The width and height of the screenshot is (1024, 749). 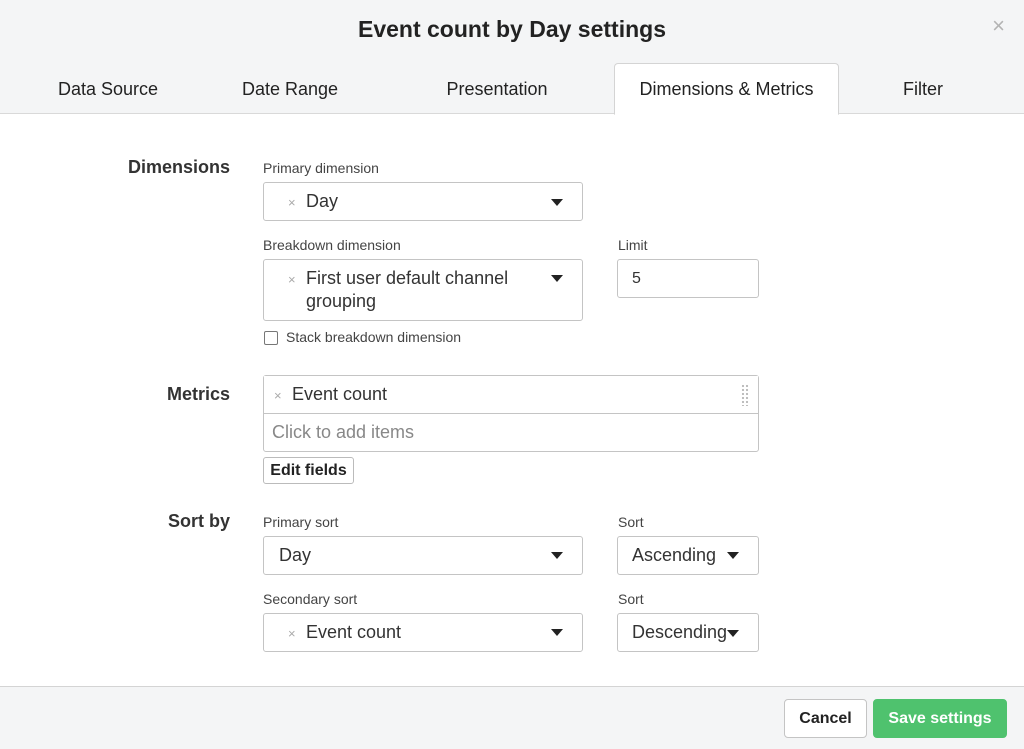 I want to click on primary-dimension-value: Day, so click(x=322, y=201).